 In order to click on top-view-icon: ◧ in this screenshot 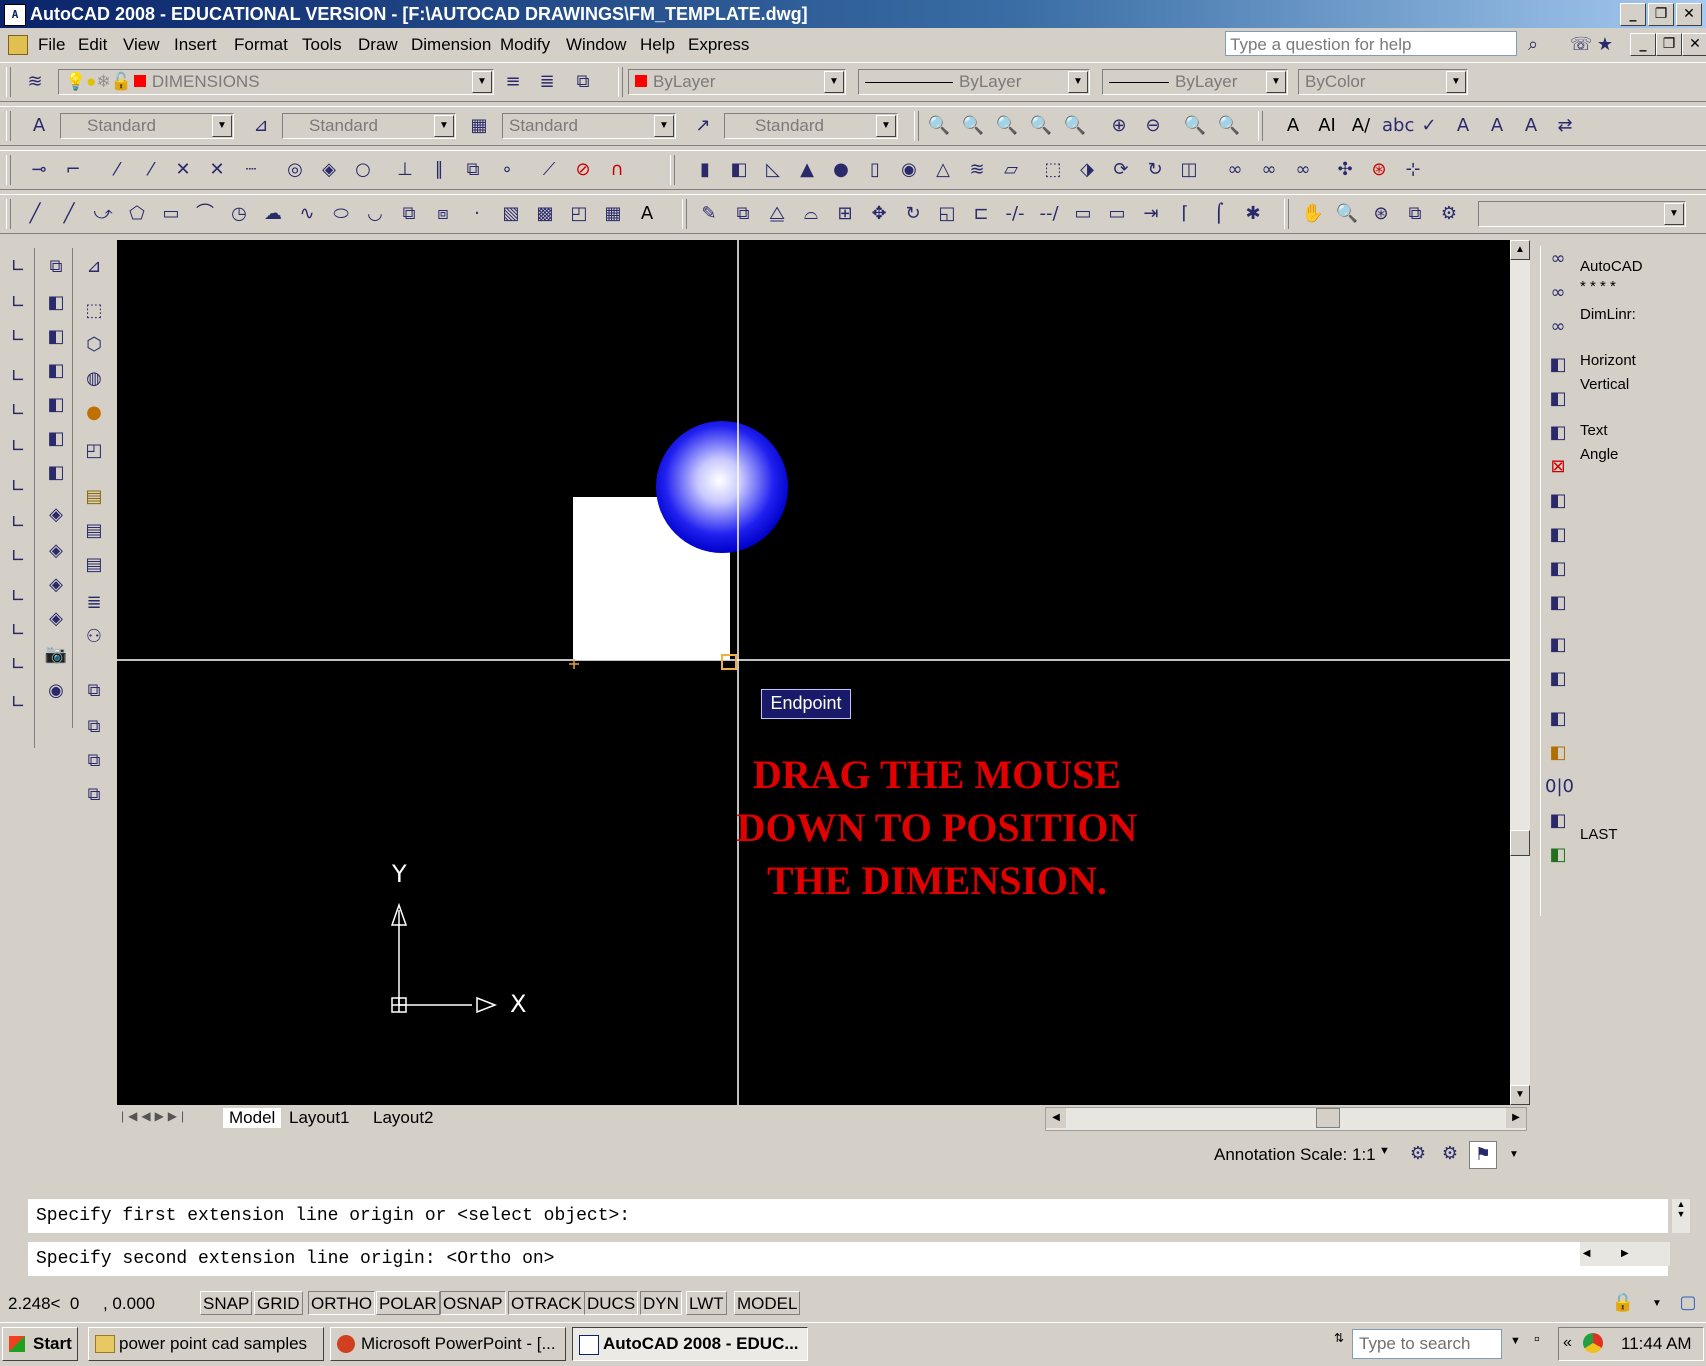, I will do `click(56, 303)`.